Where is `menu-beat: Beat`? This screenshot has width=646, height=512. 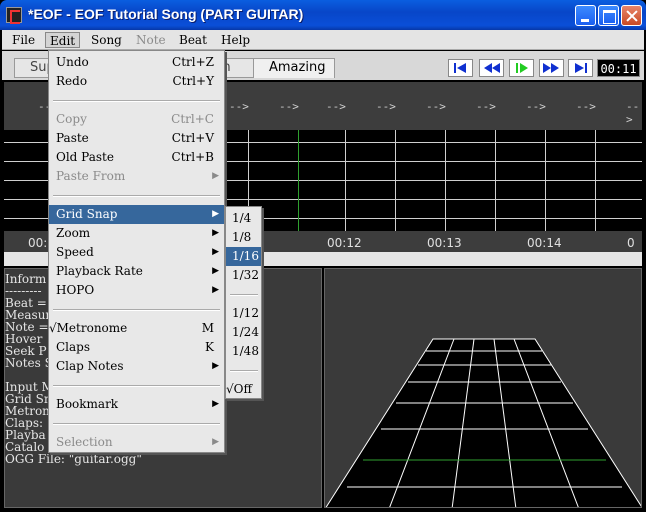 menu-beat: Beat is located at coordinates (193, 40).